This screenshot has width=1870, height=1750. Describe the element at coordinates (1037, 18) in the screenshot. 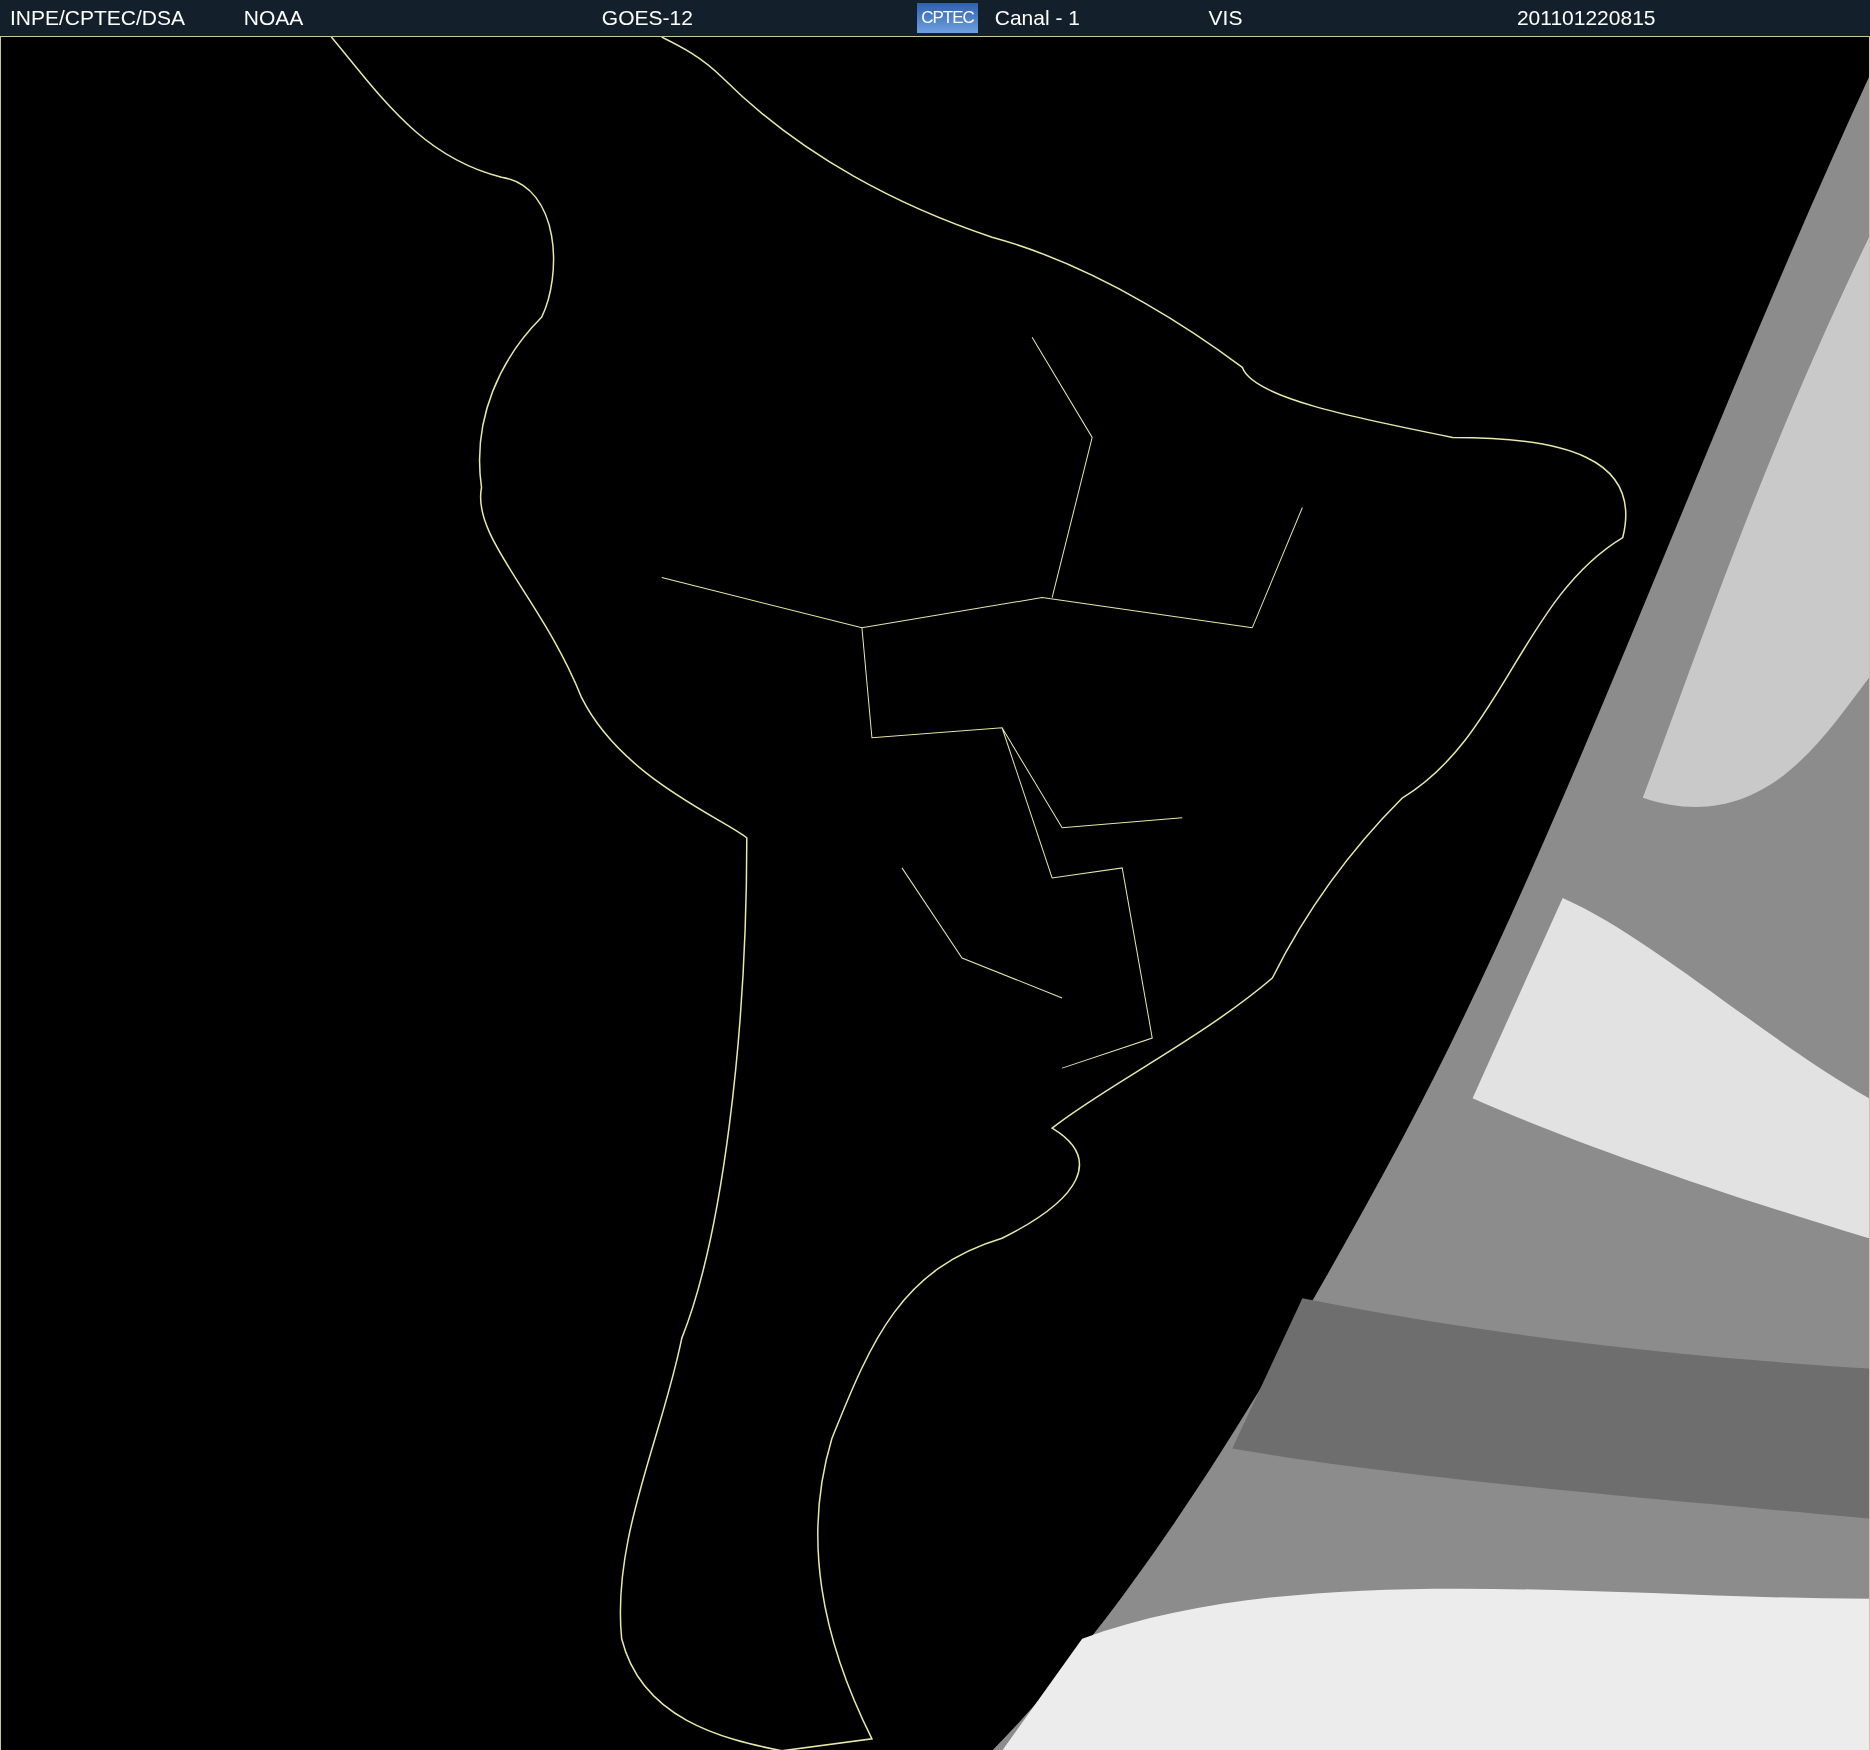

I see `header-text: Canal - 1` at that location.